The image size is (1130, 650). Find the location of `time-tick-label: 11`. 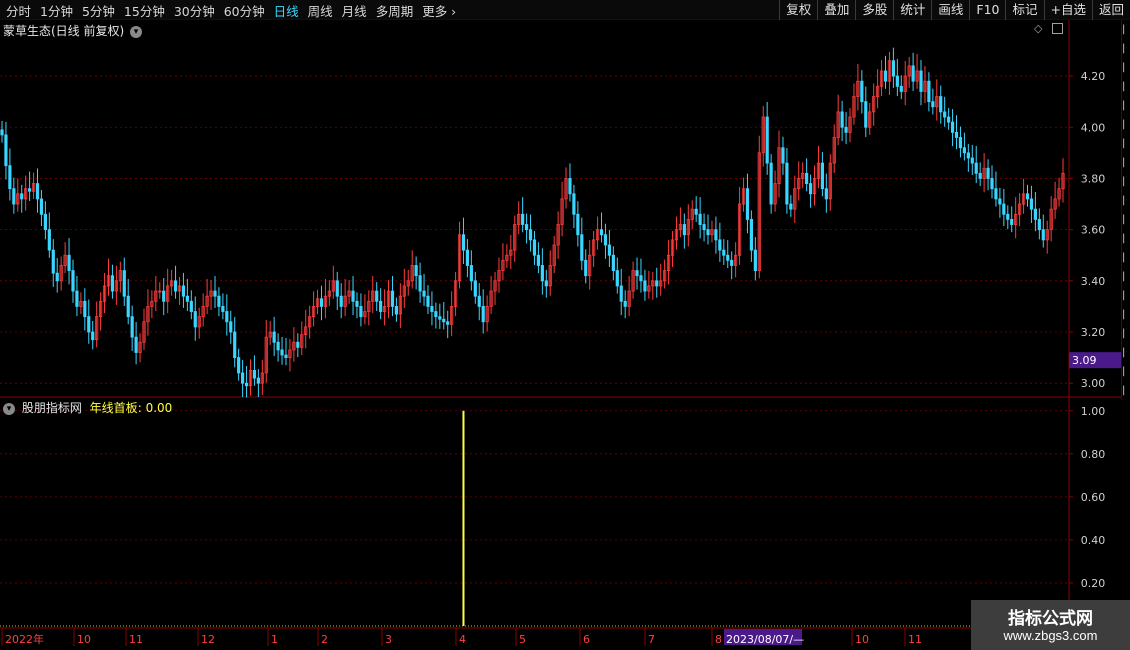

time-tick-label: 11 is located at coordinates (915, 639).